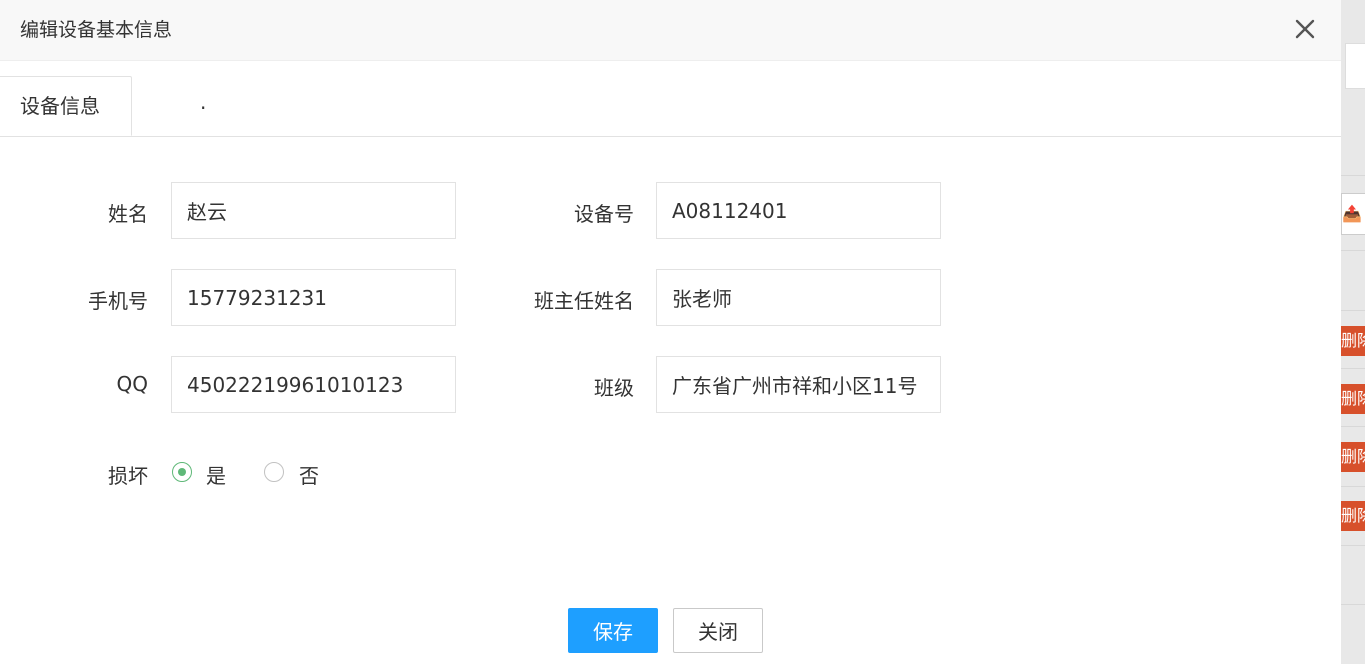 The width and height of the screenshot is (1365, 664). What do you see at coordinates (1353, 214) in the screenshot?
I see `export-icon: 📤` at bounding box center [1353, 214].